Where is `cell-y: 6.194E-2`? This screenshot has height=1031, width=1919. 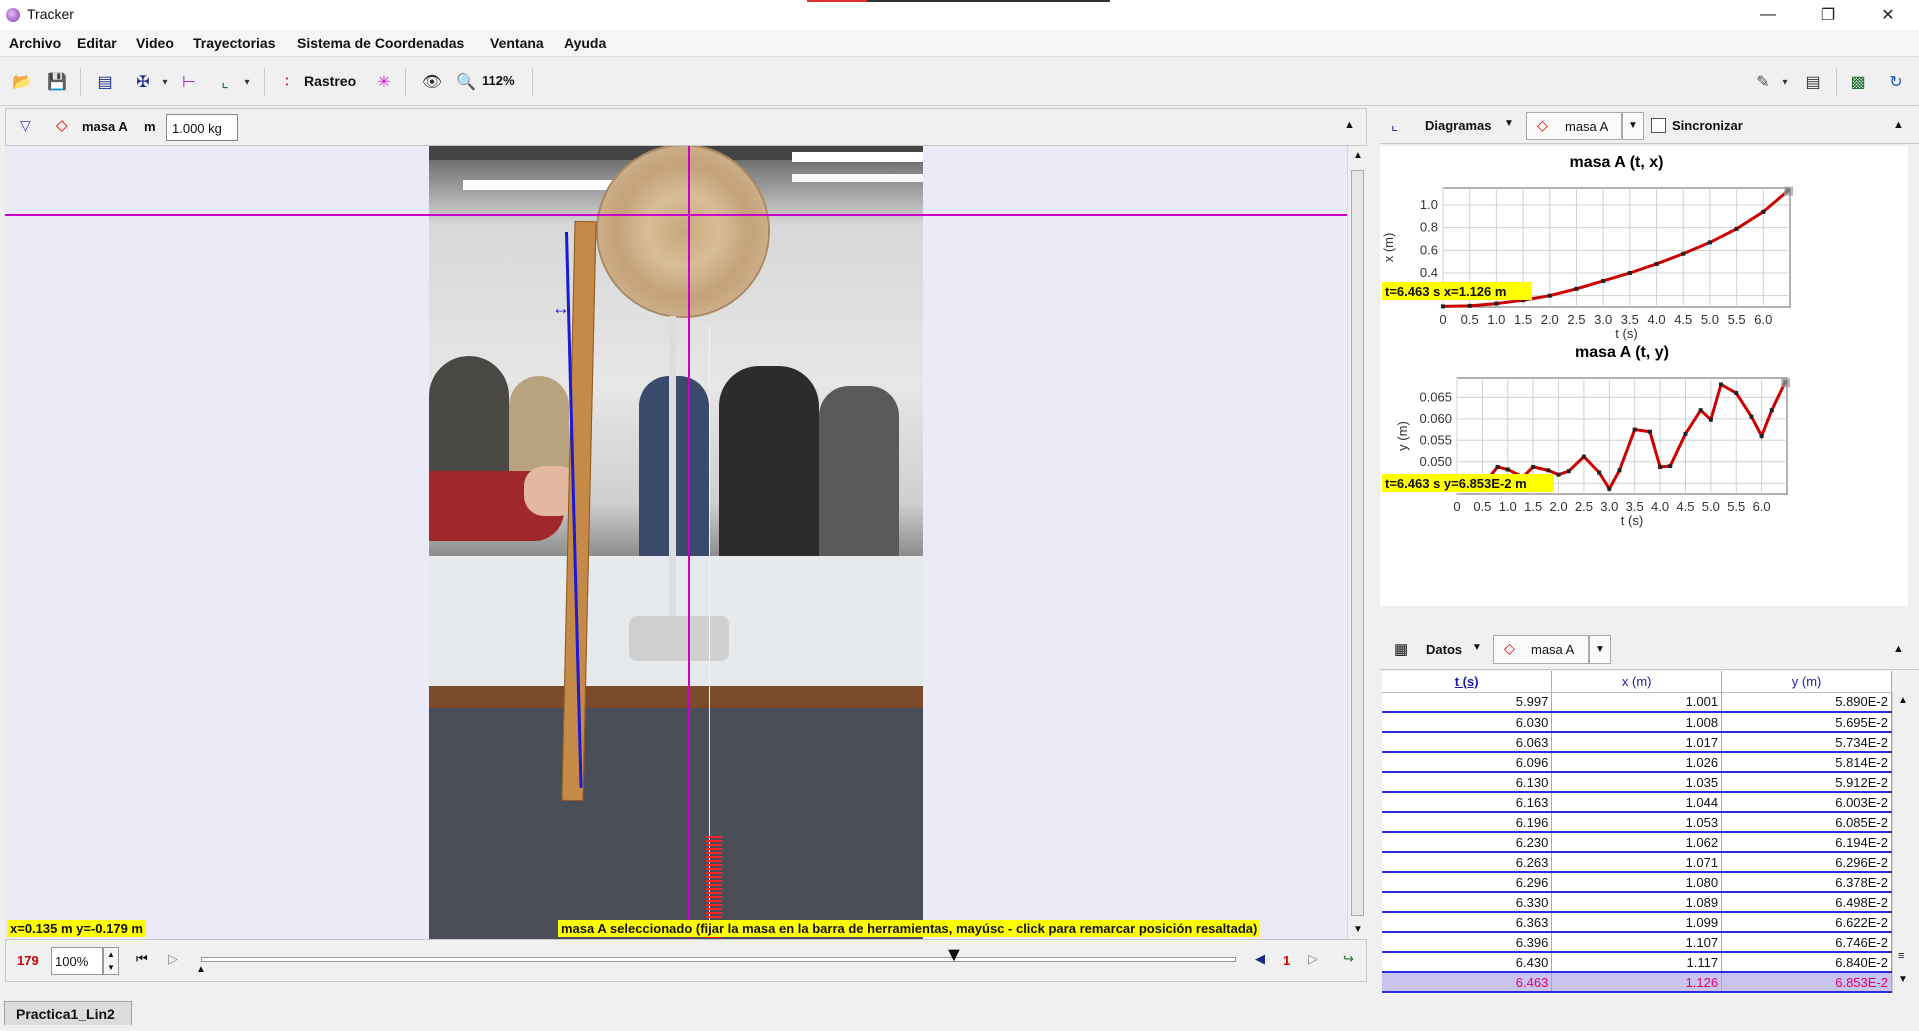 cell-y: 6.194E-2 is located at coordinates (1806, 842).